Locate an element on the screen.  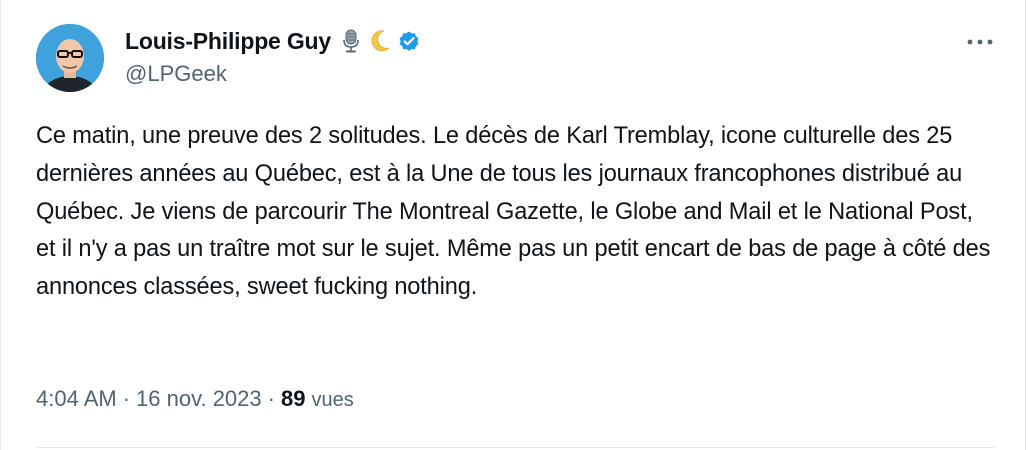
views-count: 89 is located at coordinates (293, 398).